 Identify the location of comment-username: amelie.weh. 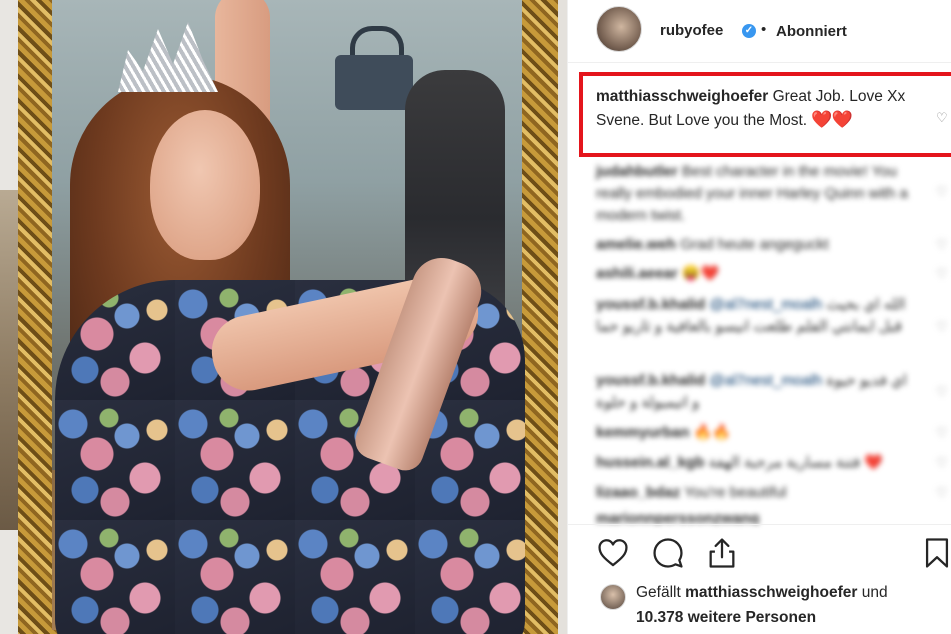
(636, 244).